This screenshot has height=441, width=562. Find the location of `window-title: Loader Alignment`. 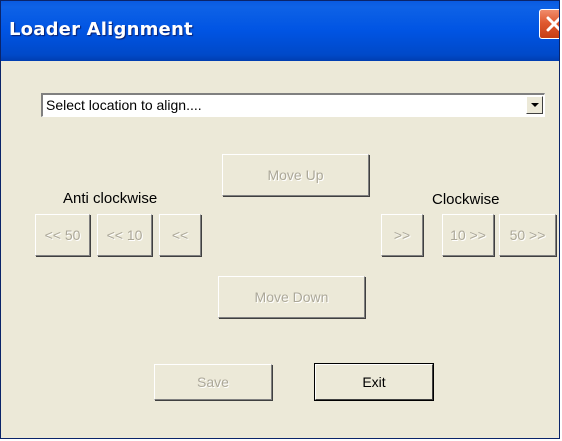

window-title: Loader Alignment is located at coordinates (101, 29).